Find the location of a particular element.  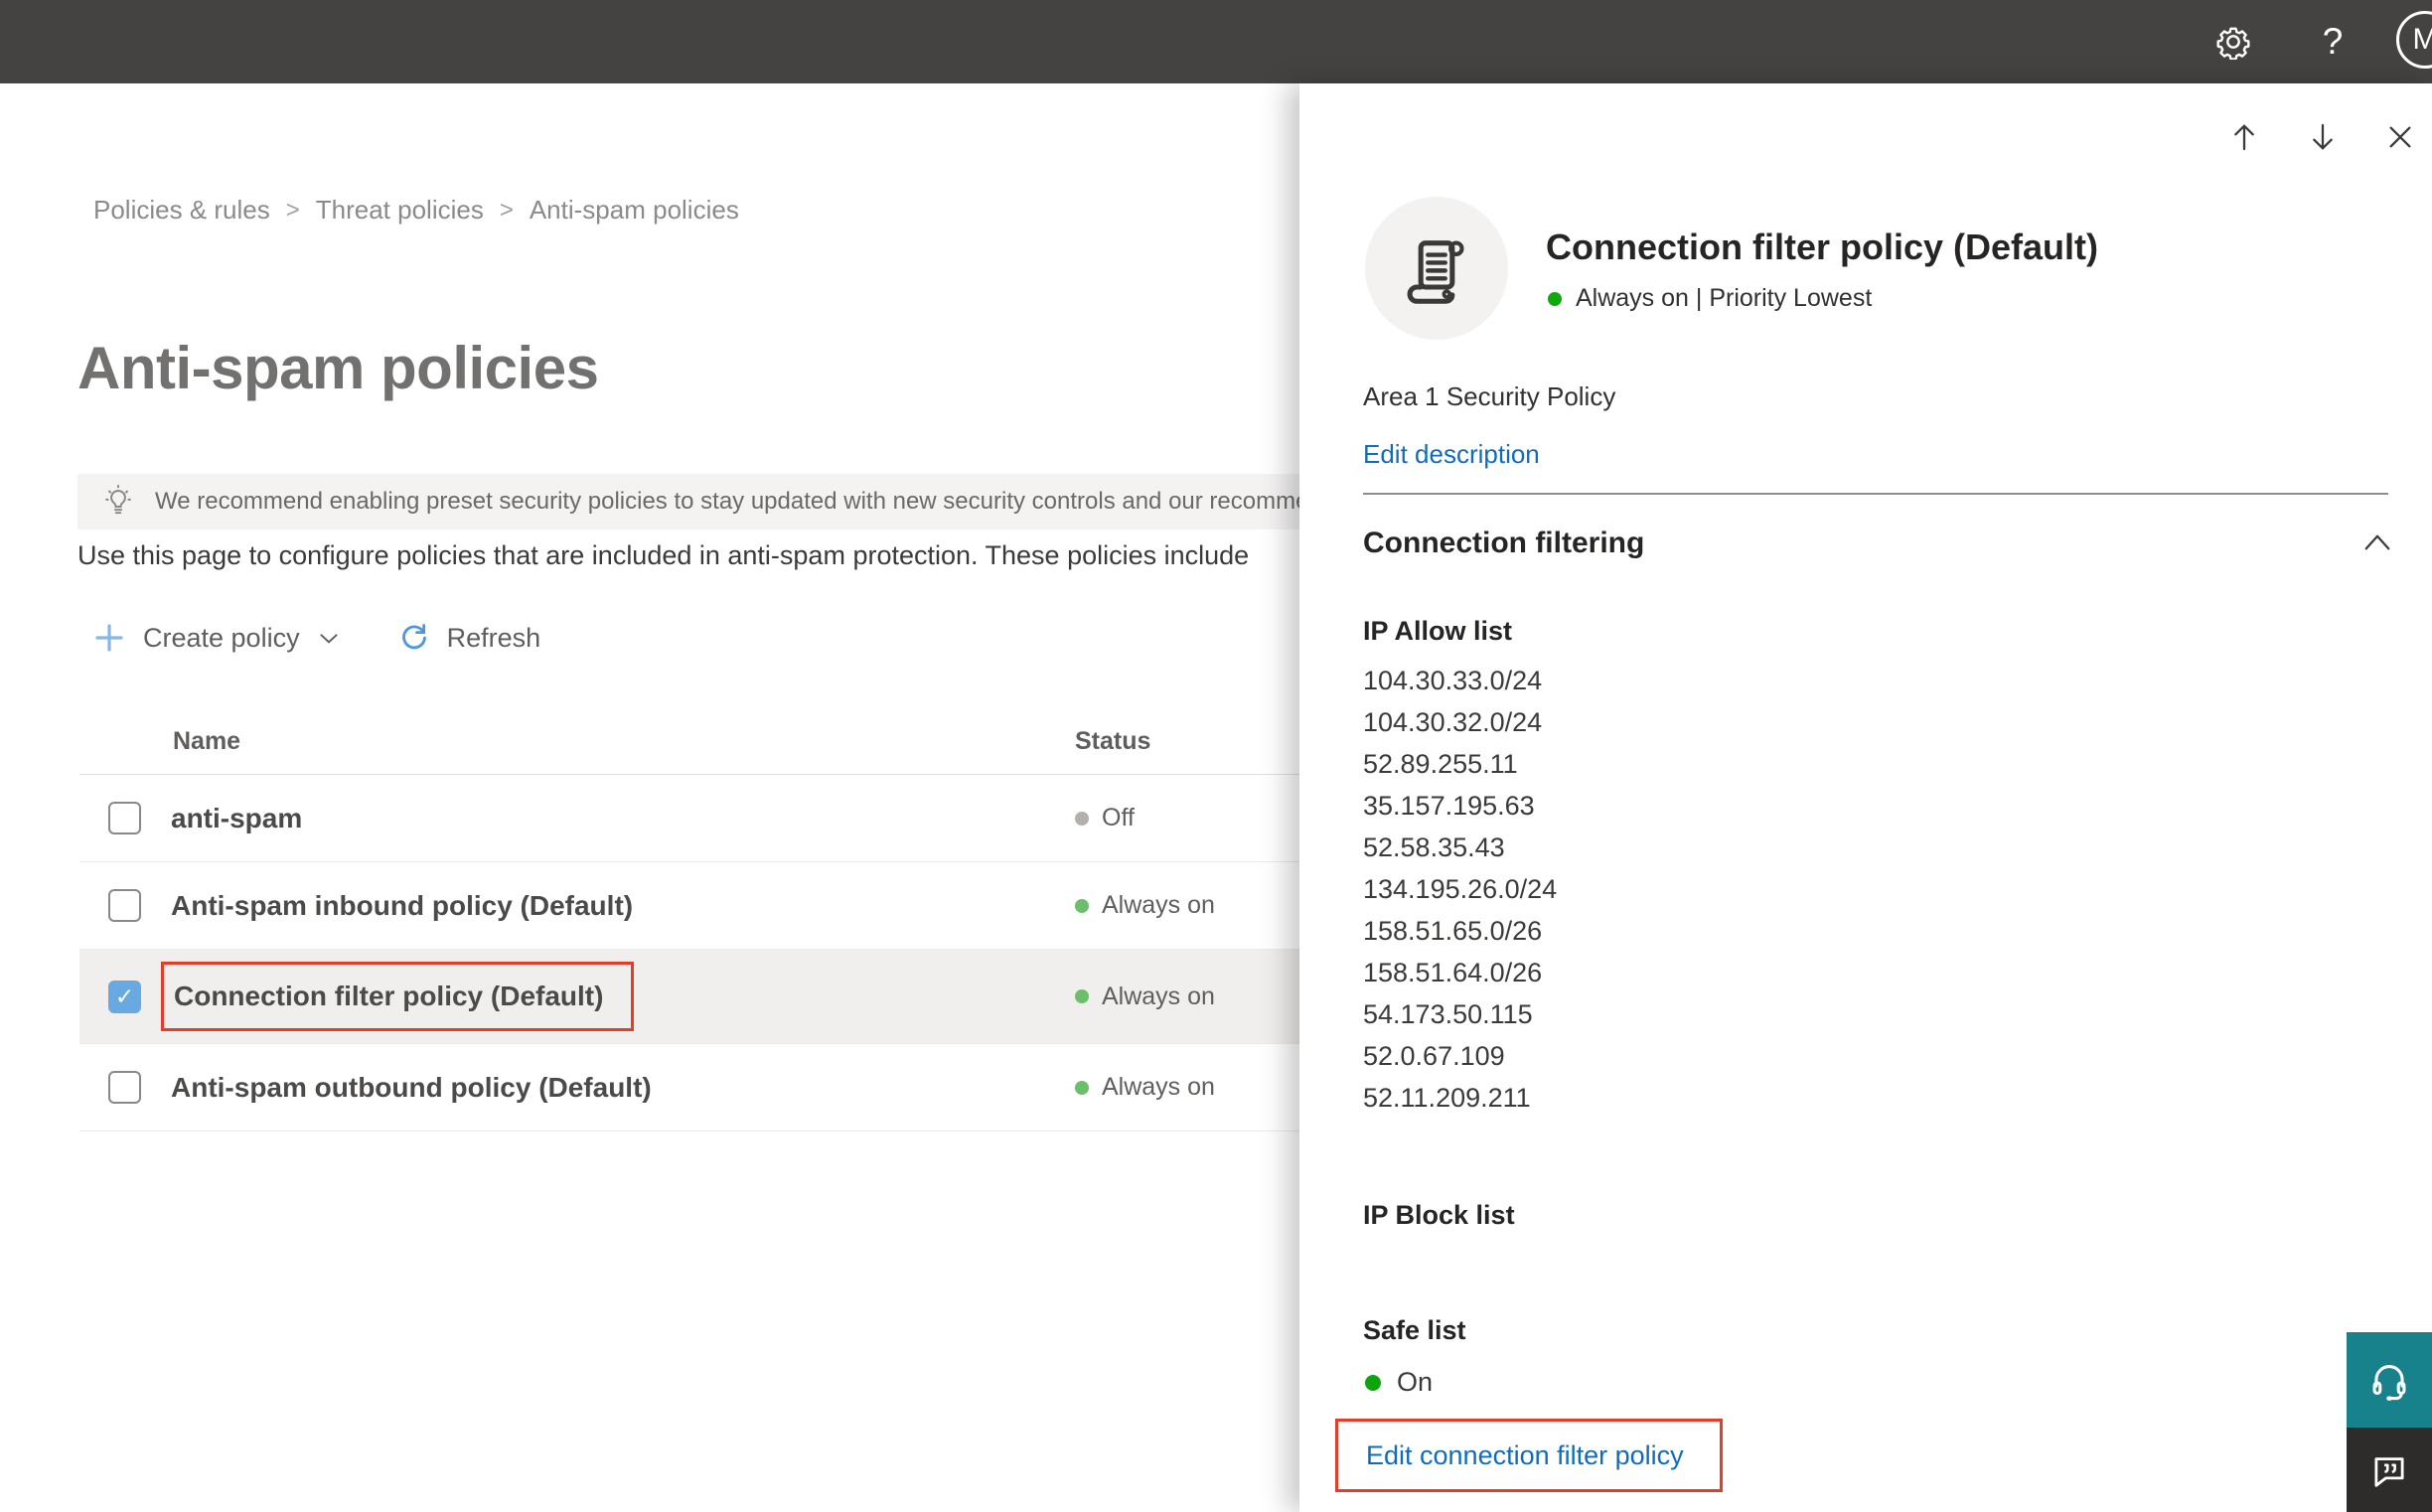

ip-allow-entry: 52.0.67.109 is located at coordinates (1434, 1056).